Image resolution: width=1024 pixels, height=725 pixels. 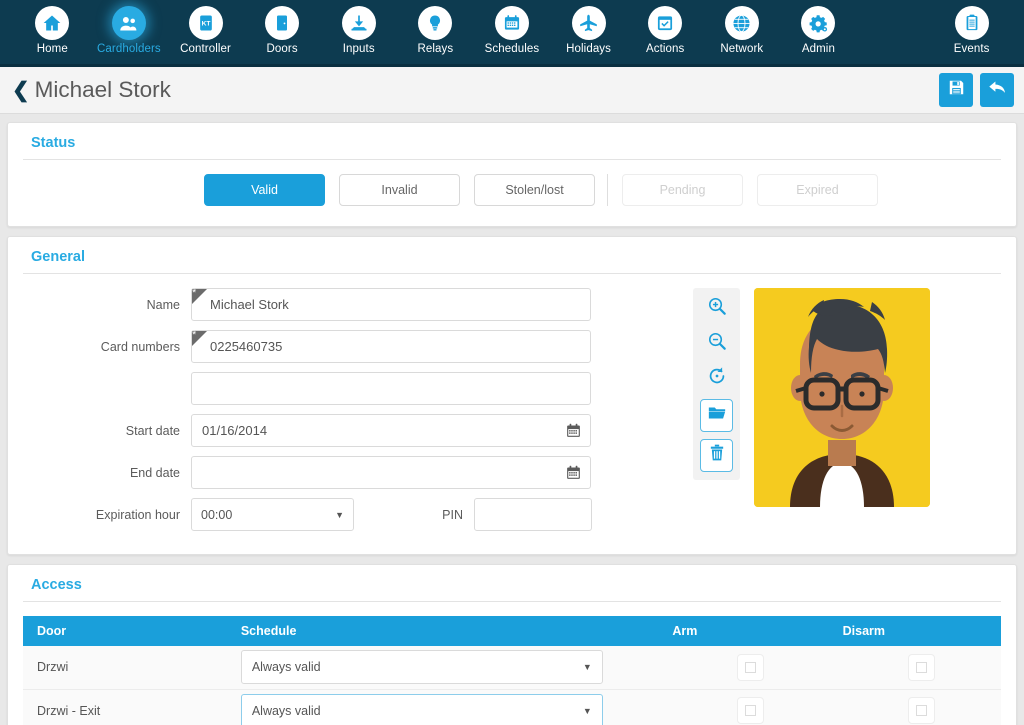 What do you see at coordinates (842, 397) in the screenshot?
I see `cardholder-photo` at bounding box center [842, 397].